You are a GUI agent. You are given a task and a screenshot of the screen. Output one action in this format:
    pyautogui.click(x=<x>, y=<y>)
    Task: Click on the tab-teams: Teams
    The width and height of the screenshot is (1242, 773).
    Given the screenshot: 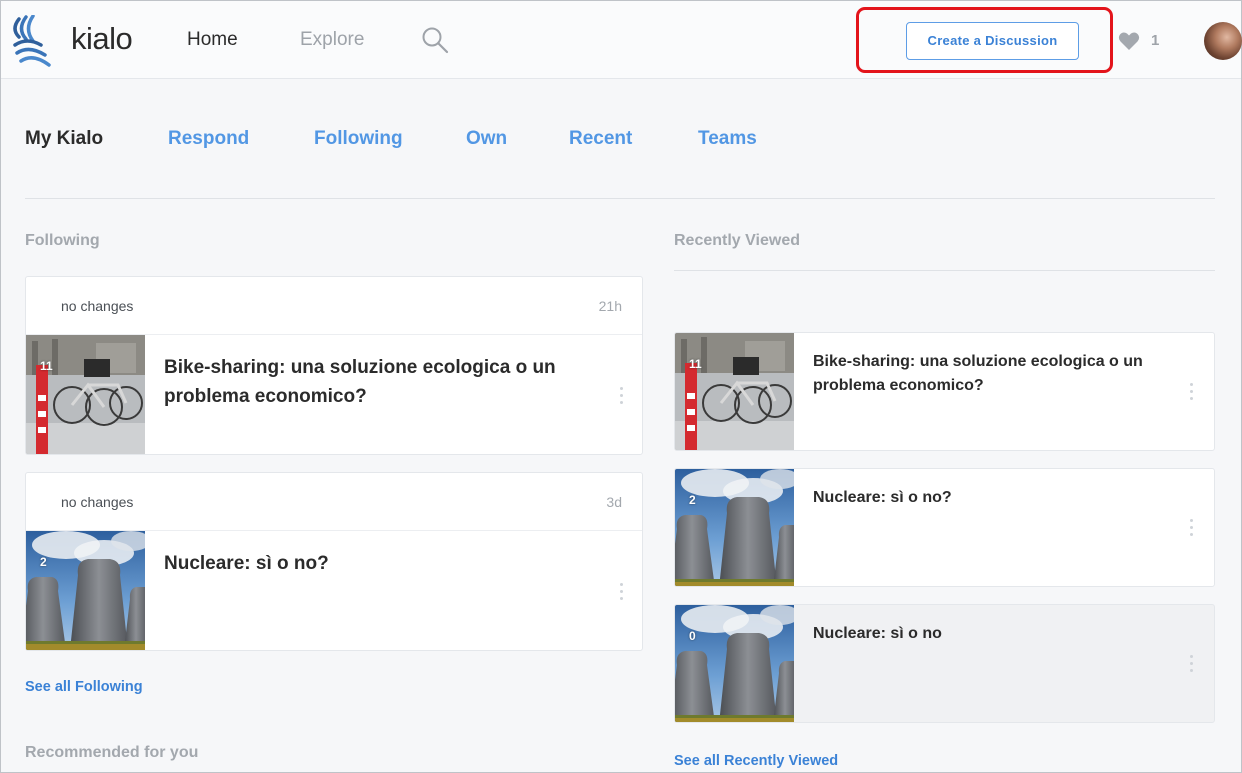 What is the action you would take?
    pyautogui.click(x=727, y=139)
    